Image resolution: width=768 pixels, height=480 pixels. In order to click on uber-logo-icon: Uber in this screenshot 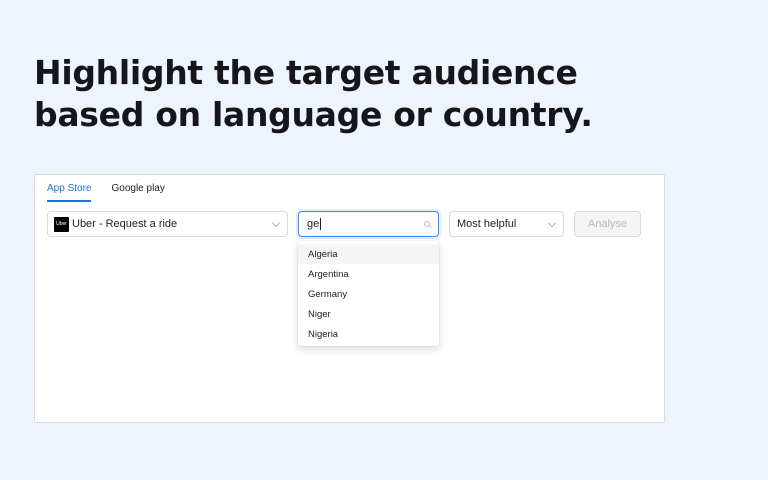, I will do `click(61, 224)`.